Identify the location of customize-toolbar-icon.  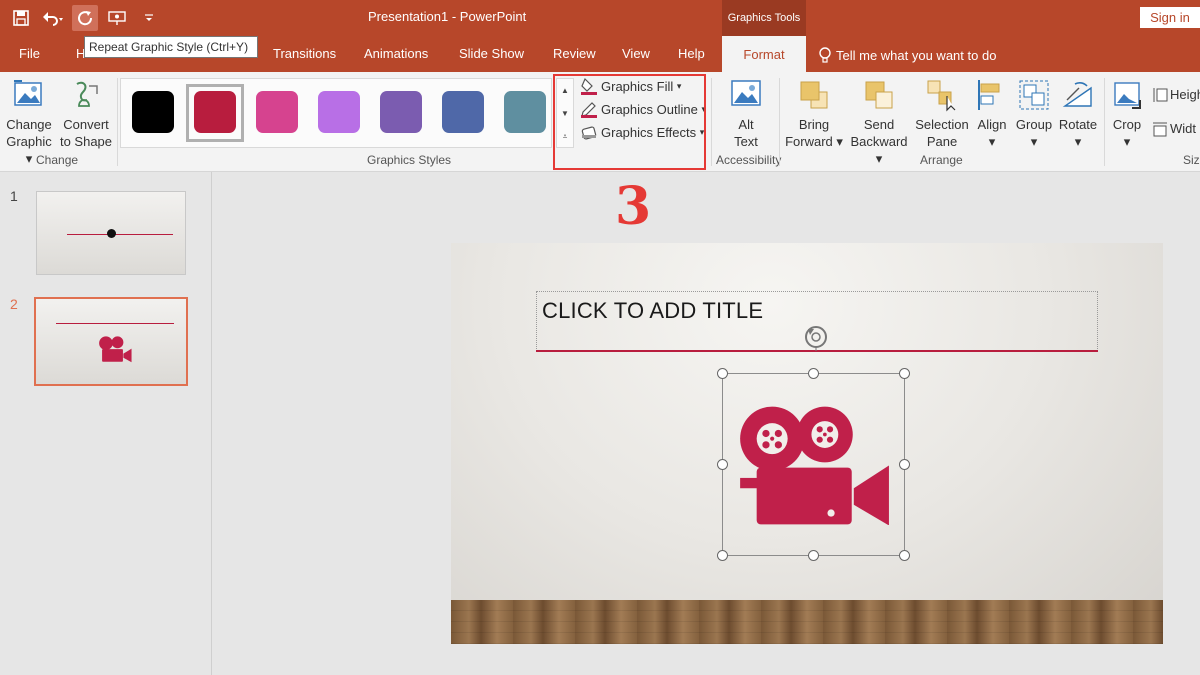
(149, 18).